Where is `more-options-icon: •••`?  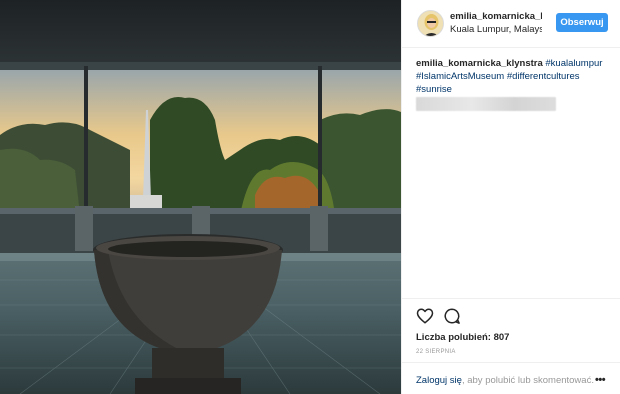 more-options-icon: ••• is located at coordinates (600, 380).